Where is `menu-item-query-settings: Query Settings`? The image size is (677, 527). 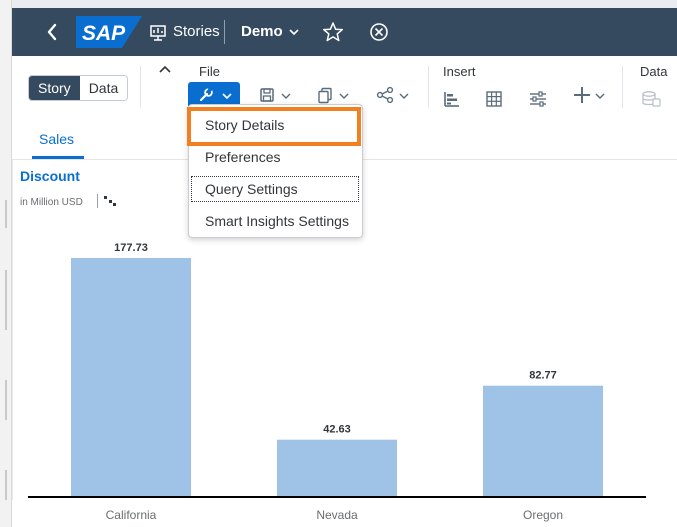 menu-item-query-settings: Query Settings is located at coordinates (275, 189).